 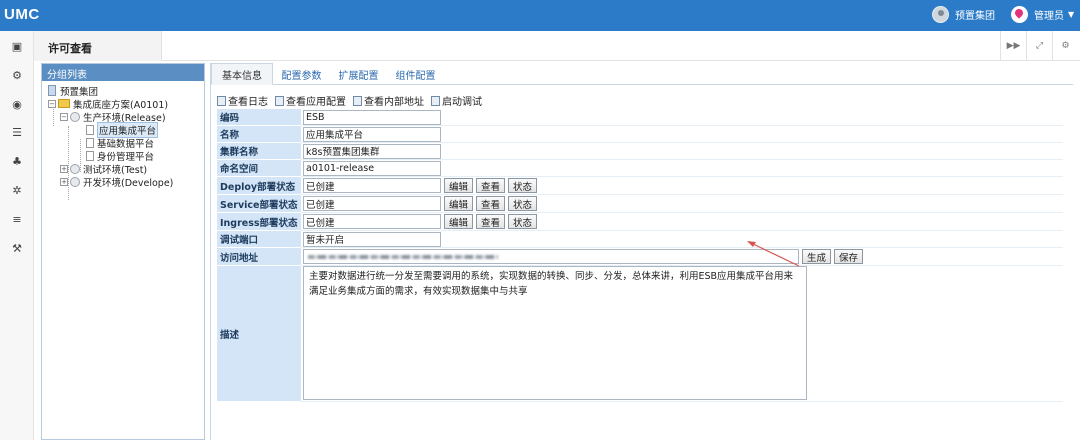 What do you see at coordinates (540, 15) in the screenshot?
I see `top-bar: UMC 预置集团 管理员 ▼` at bounding box center [540, 15].